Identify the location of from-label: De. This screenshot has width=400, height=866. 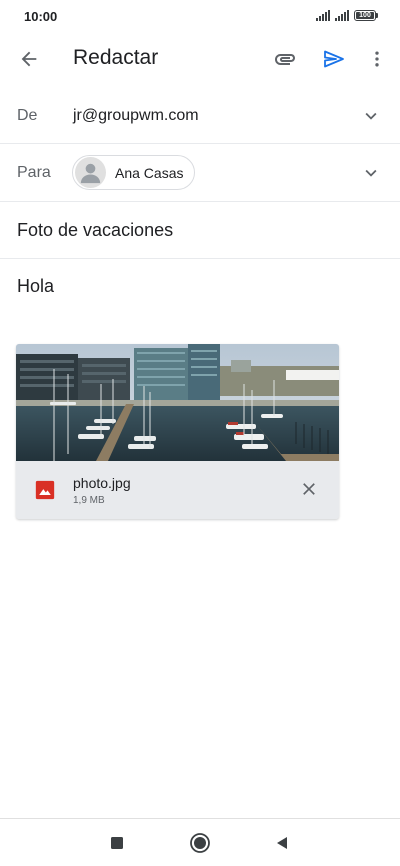
(27, 115).